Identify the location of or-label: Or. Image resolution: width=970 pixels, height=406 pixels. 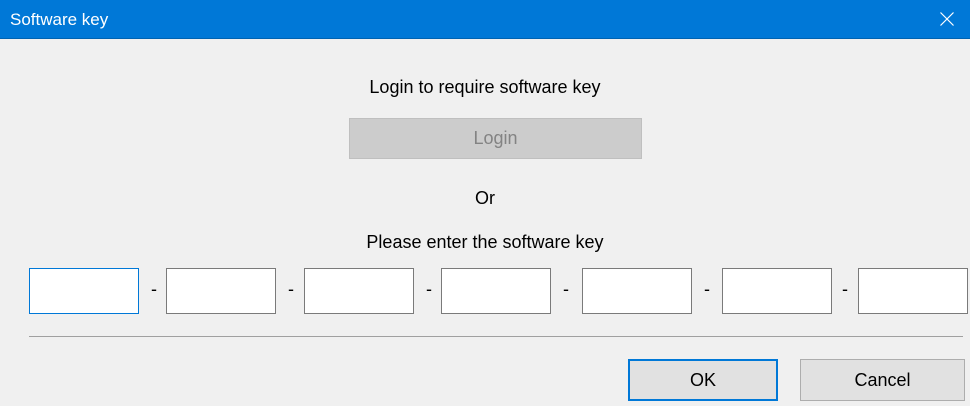
(485, 198).